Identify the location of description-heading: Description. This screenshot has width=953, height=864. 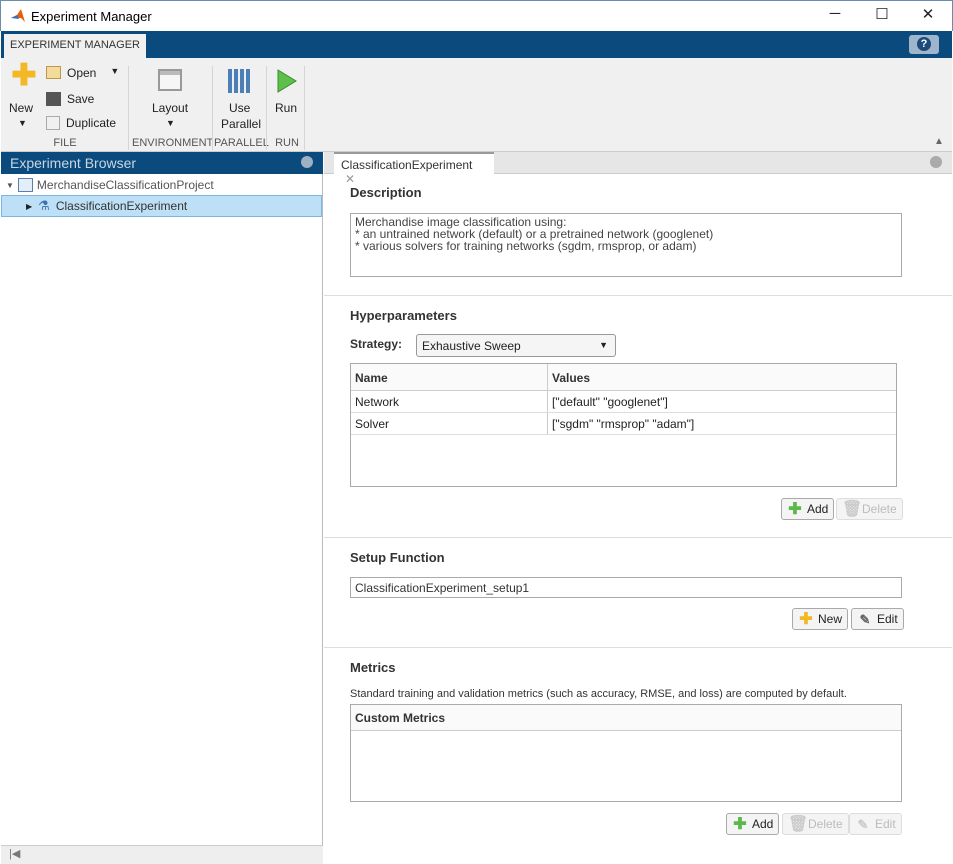
(386, 192).